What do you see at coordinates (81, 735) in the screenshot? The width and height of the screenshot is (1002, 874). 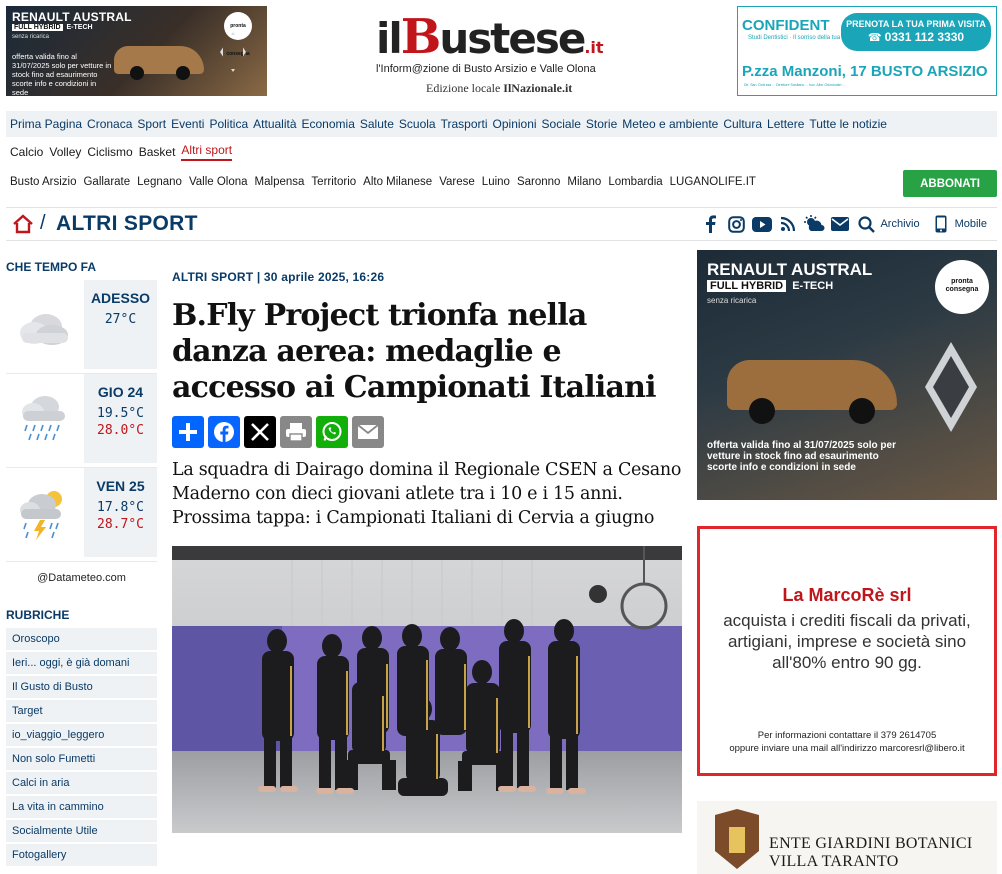 I see `rubrica-item: io_viaggio_leggero` at bounding box center [81, 735].